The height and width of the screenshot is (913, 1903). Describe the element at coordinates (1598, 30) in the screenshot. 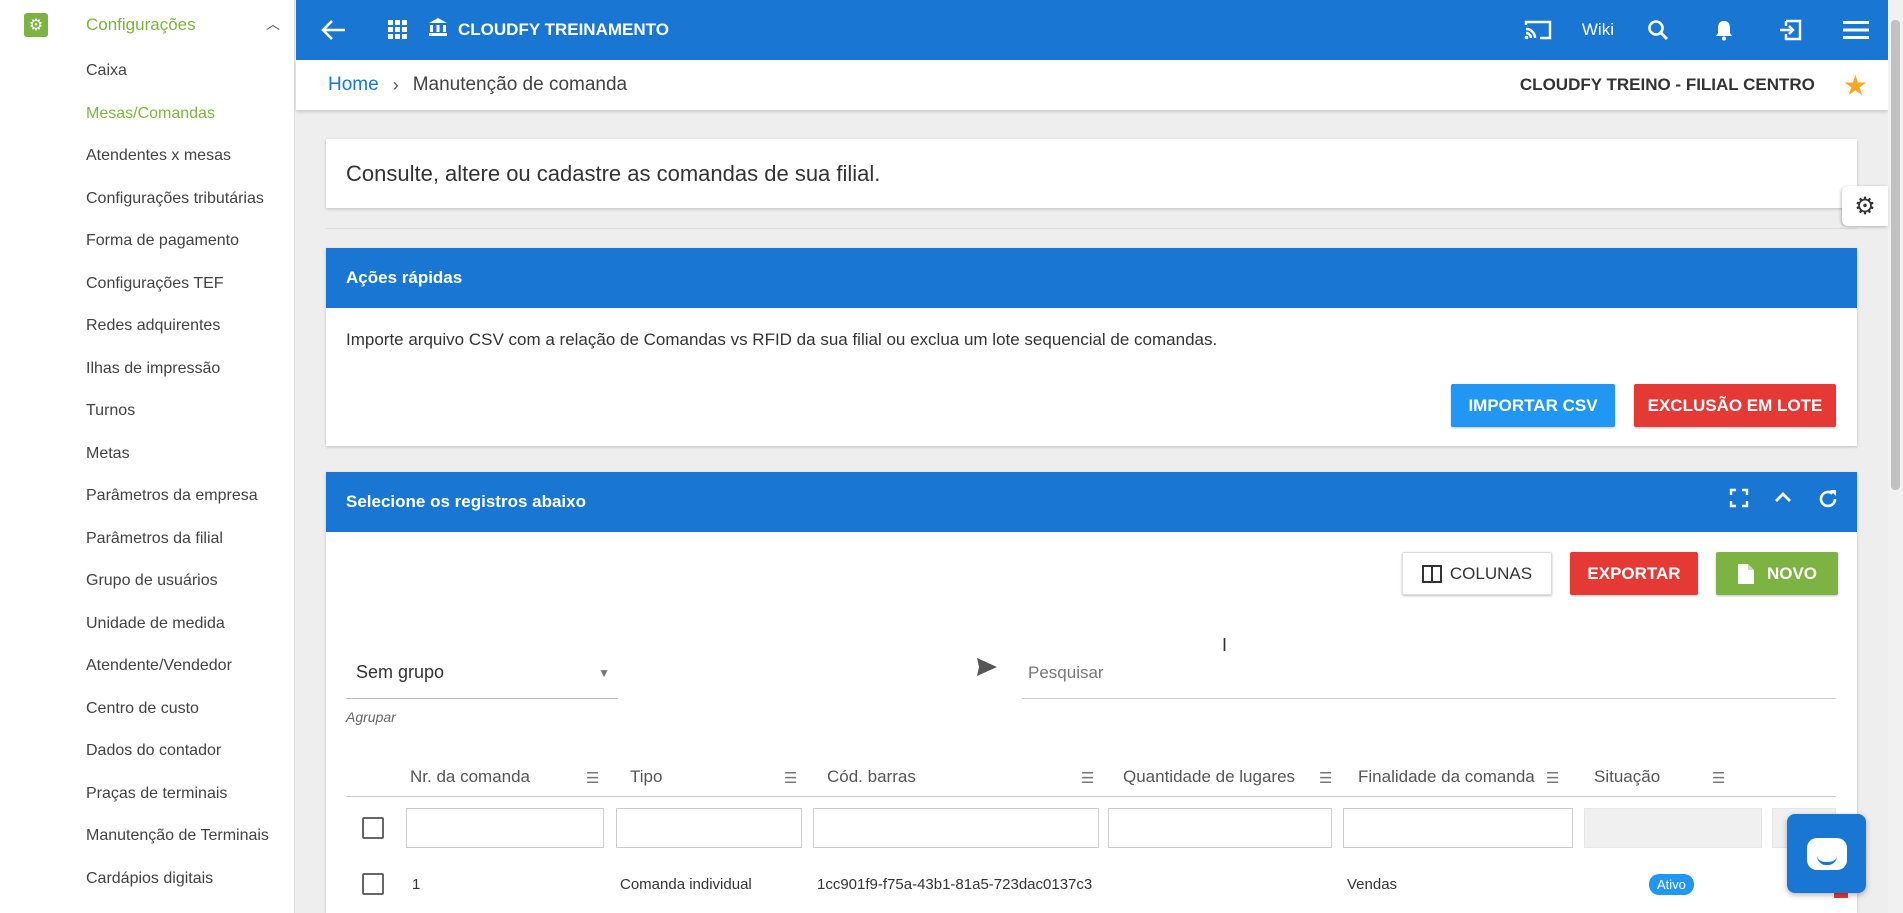

I see `wiki-link: Wiki` at that location.